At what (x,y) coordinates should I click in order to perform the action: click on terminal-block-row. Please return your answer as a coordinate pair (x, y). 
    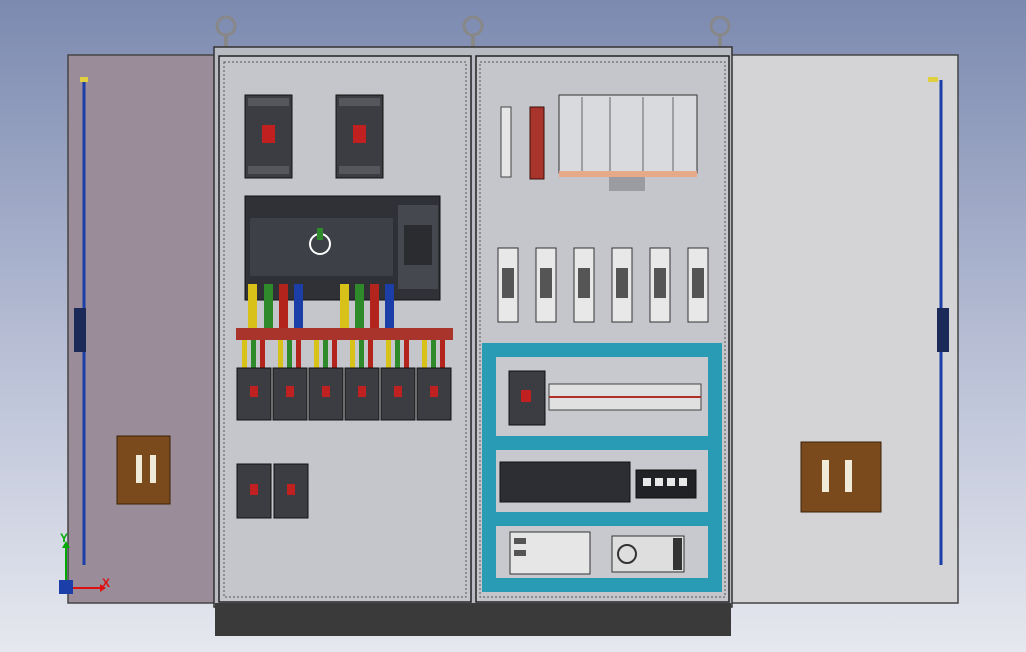
    Looking at the image, I should click on (625, 397).